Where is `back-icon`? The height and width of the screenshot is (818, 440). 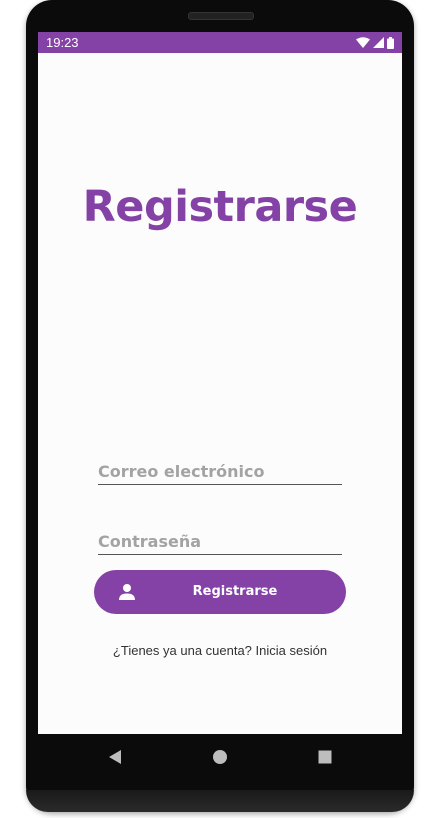 back-icon is located at coordinates (115, 757).